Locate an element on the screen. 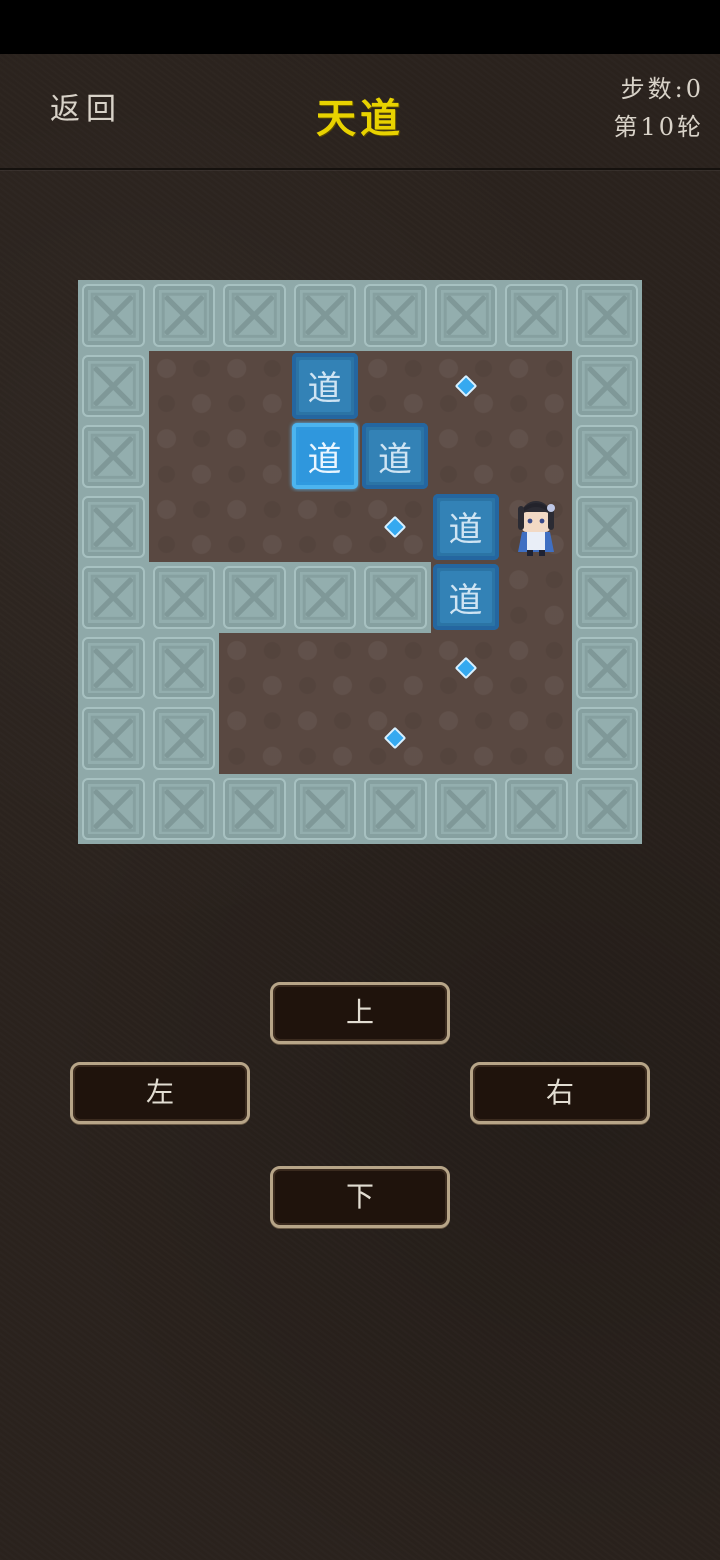 This screenshot has height=1560, width=720. box-active: 道 is located at coordinates (324, 456).